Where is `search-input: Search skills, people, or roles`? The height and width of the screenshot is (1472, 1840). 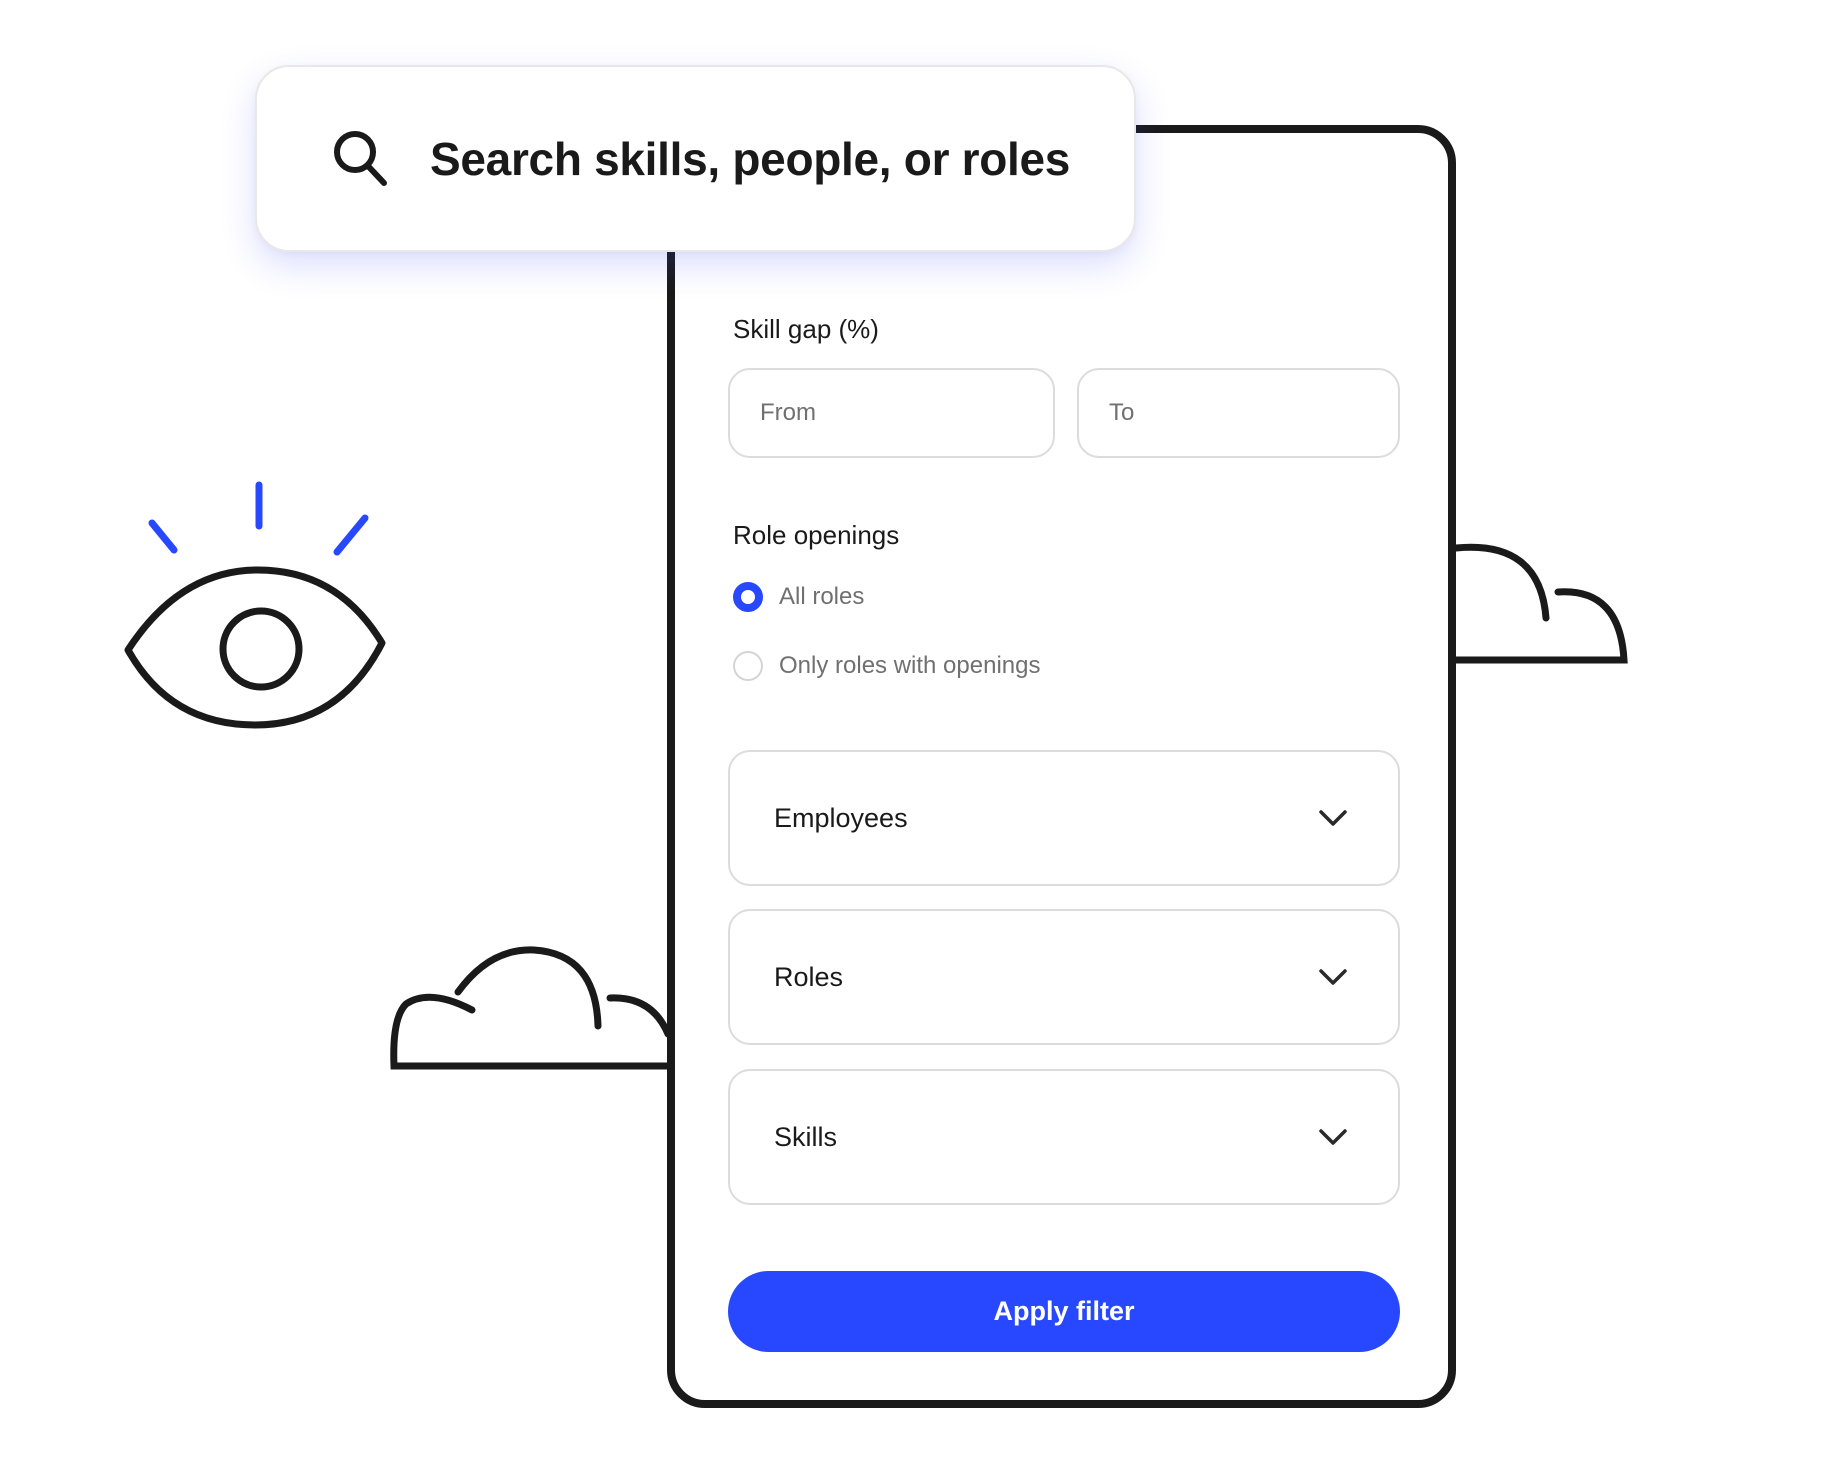 search-input: Search skills, people, or roles is located at coordinates (750, 159).